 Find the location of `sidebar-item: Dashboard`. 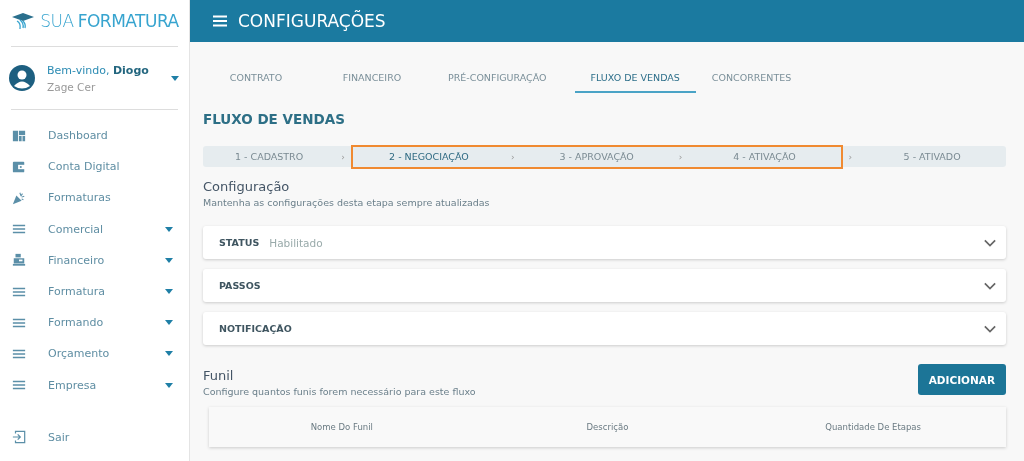

sidebar-item: Dashboard is located at coordinates (110, 136).